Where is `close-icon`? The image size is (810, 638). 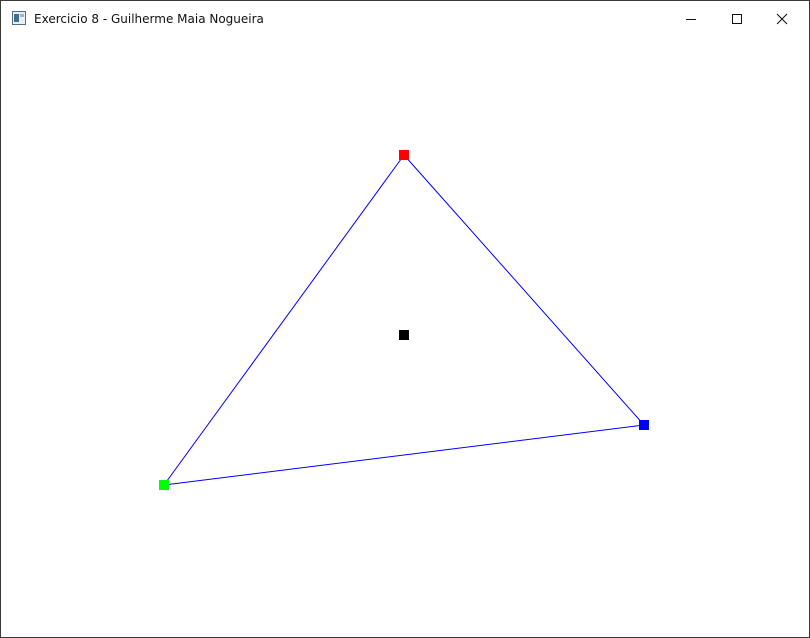
close-icon is located at coordinates (782, 19).